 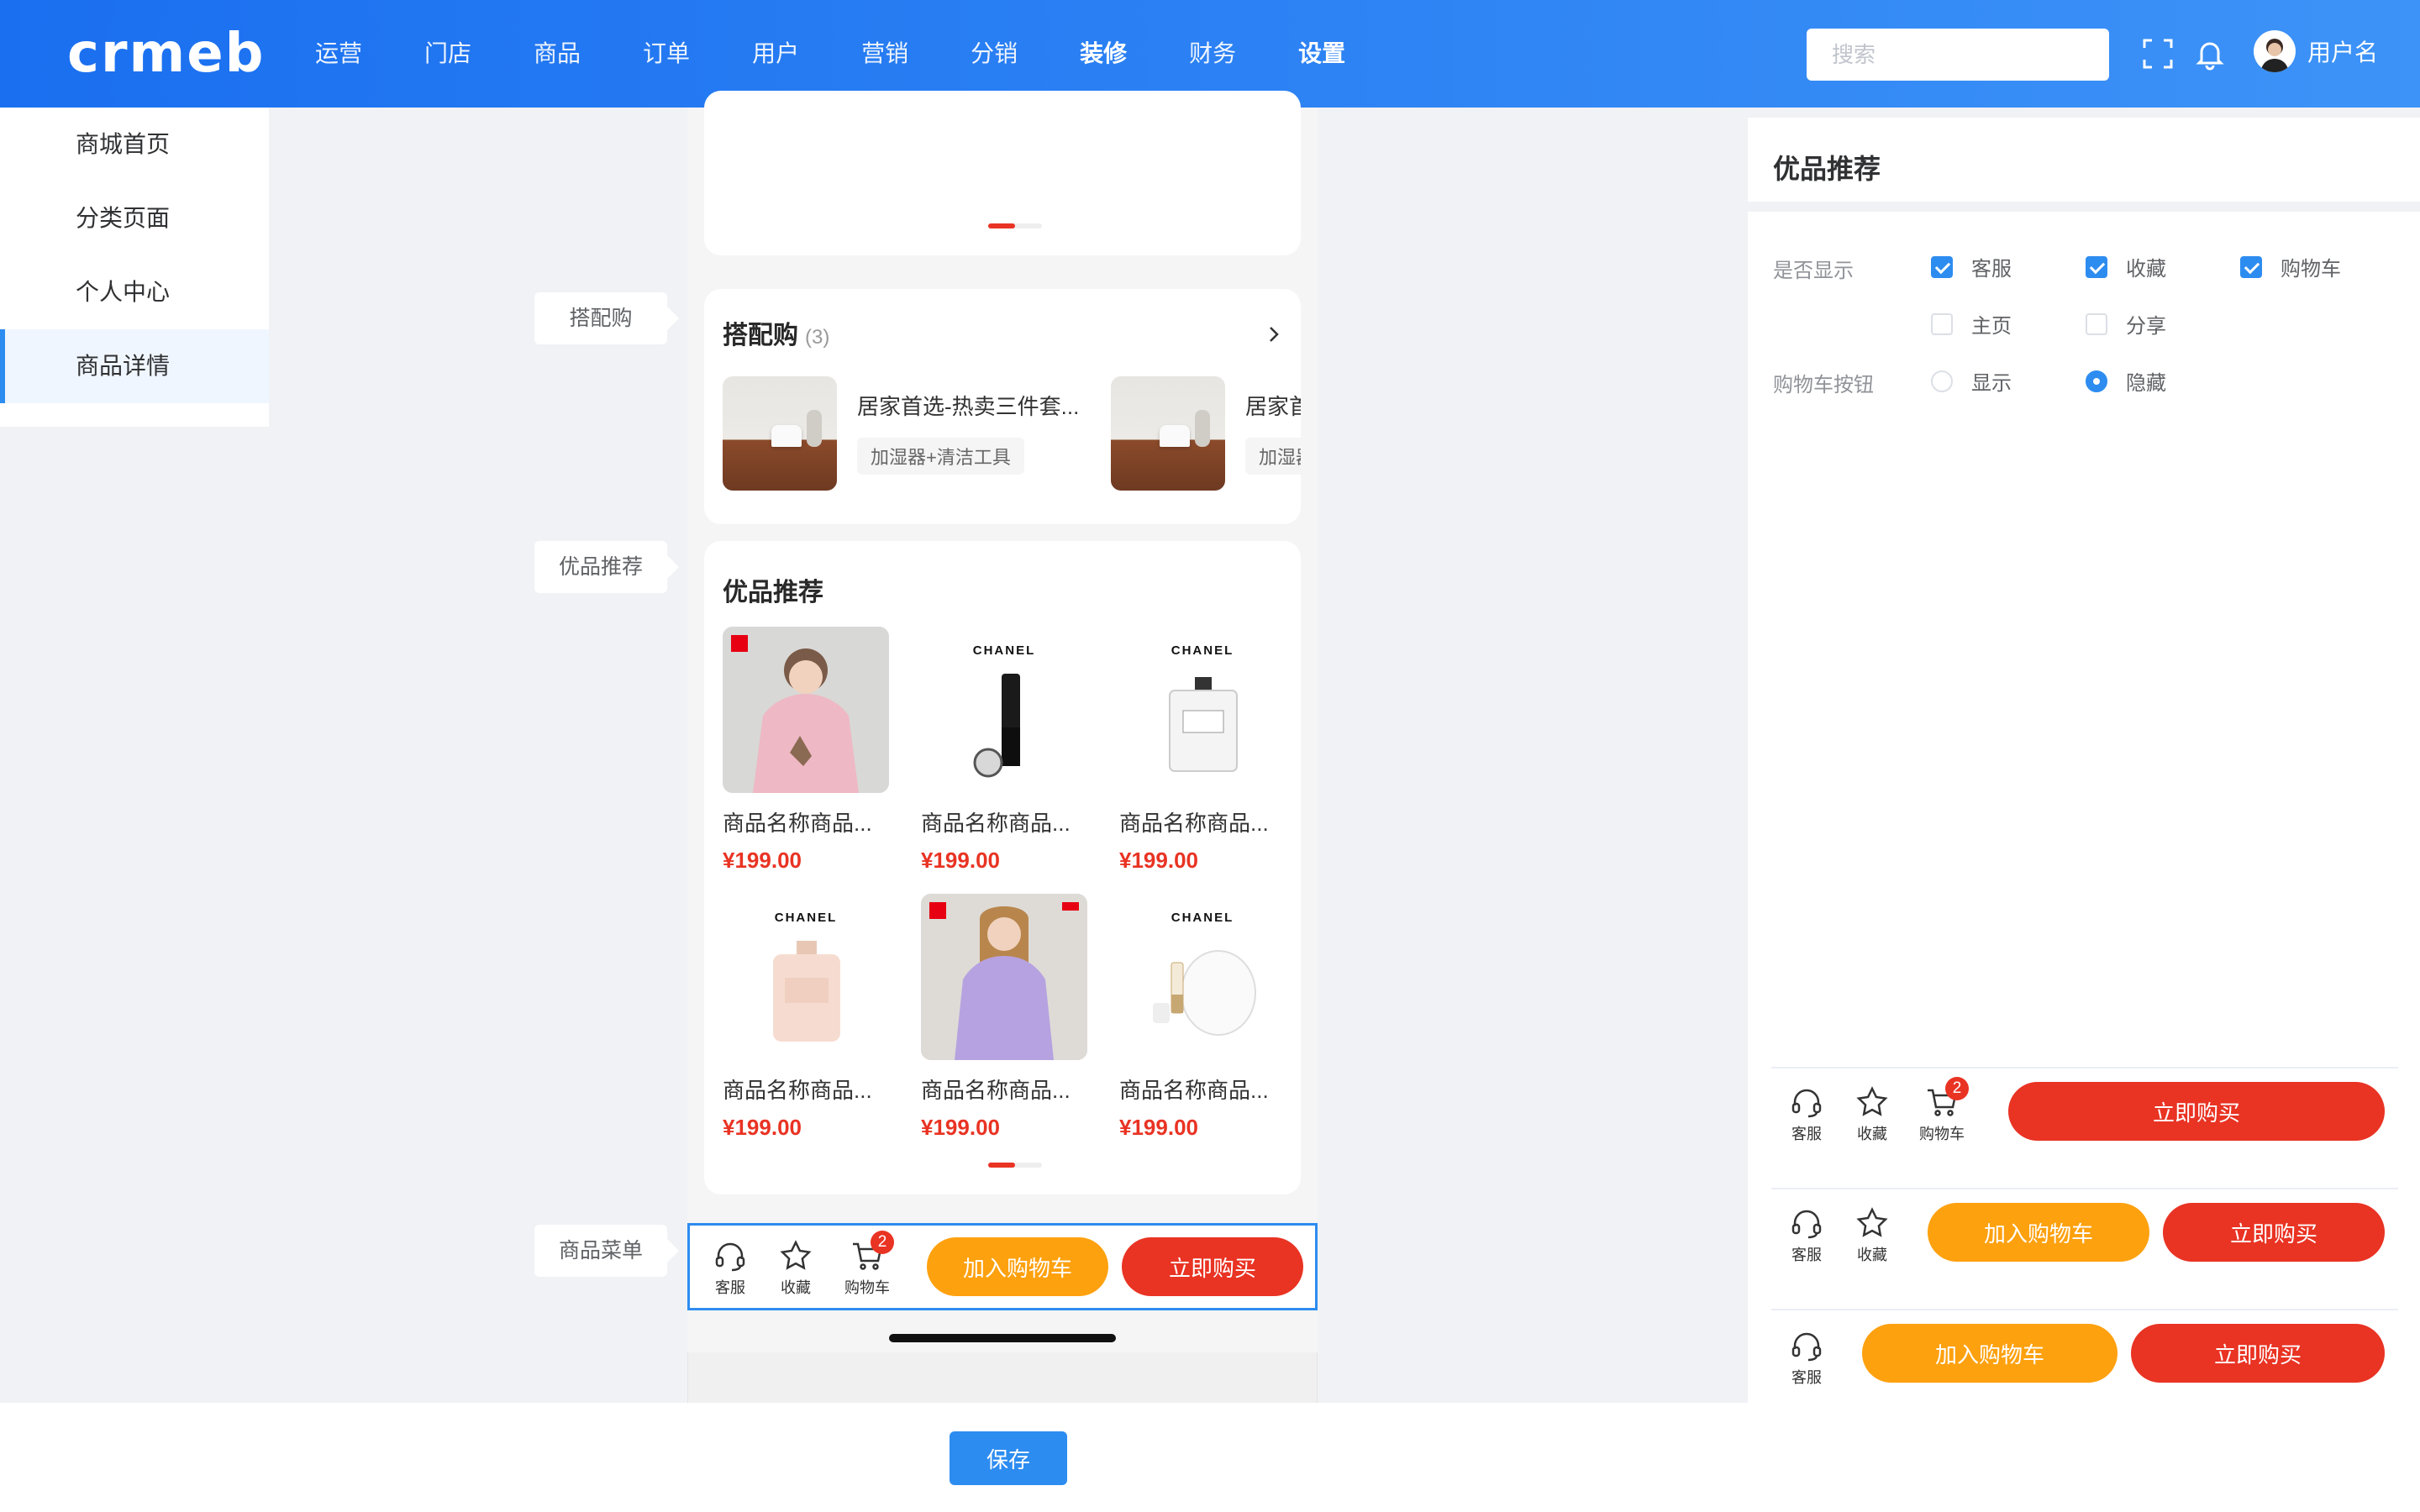 What do you see at coordinates (1008, 1458) in the screenshot?
I see `save-button: 保存` at bounding box center [1008, 1458].